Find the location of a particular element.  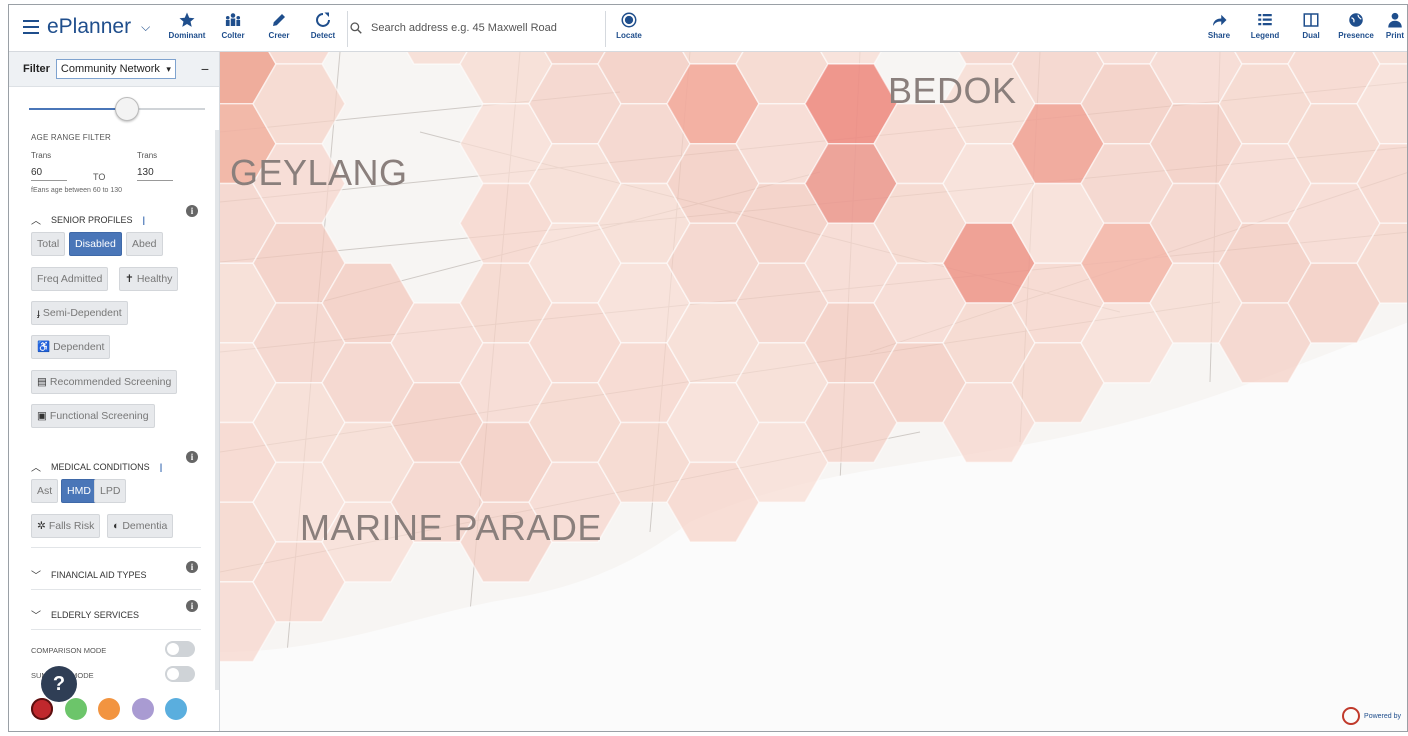

chip-label: Disabled is located at coordinates (95, 244).